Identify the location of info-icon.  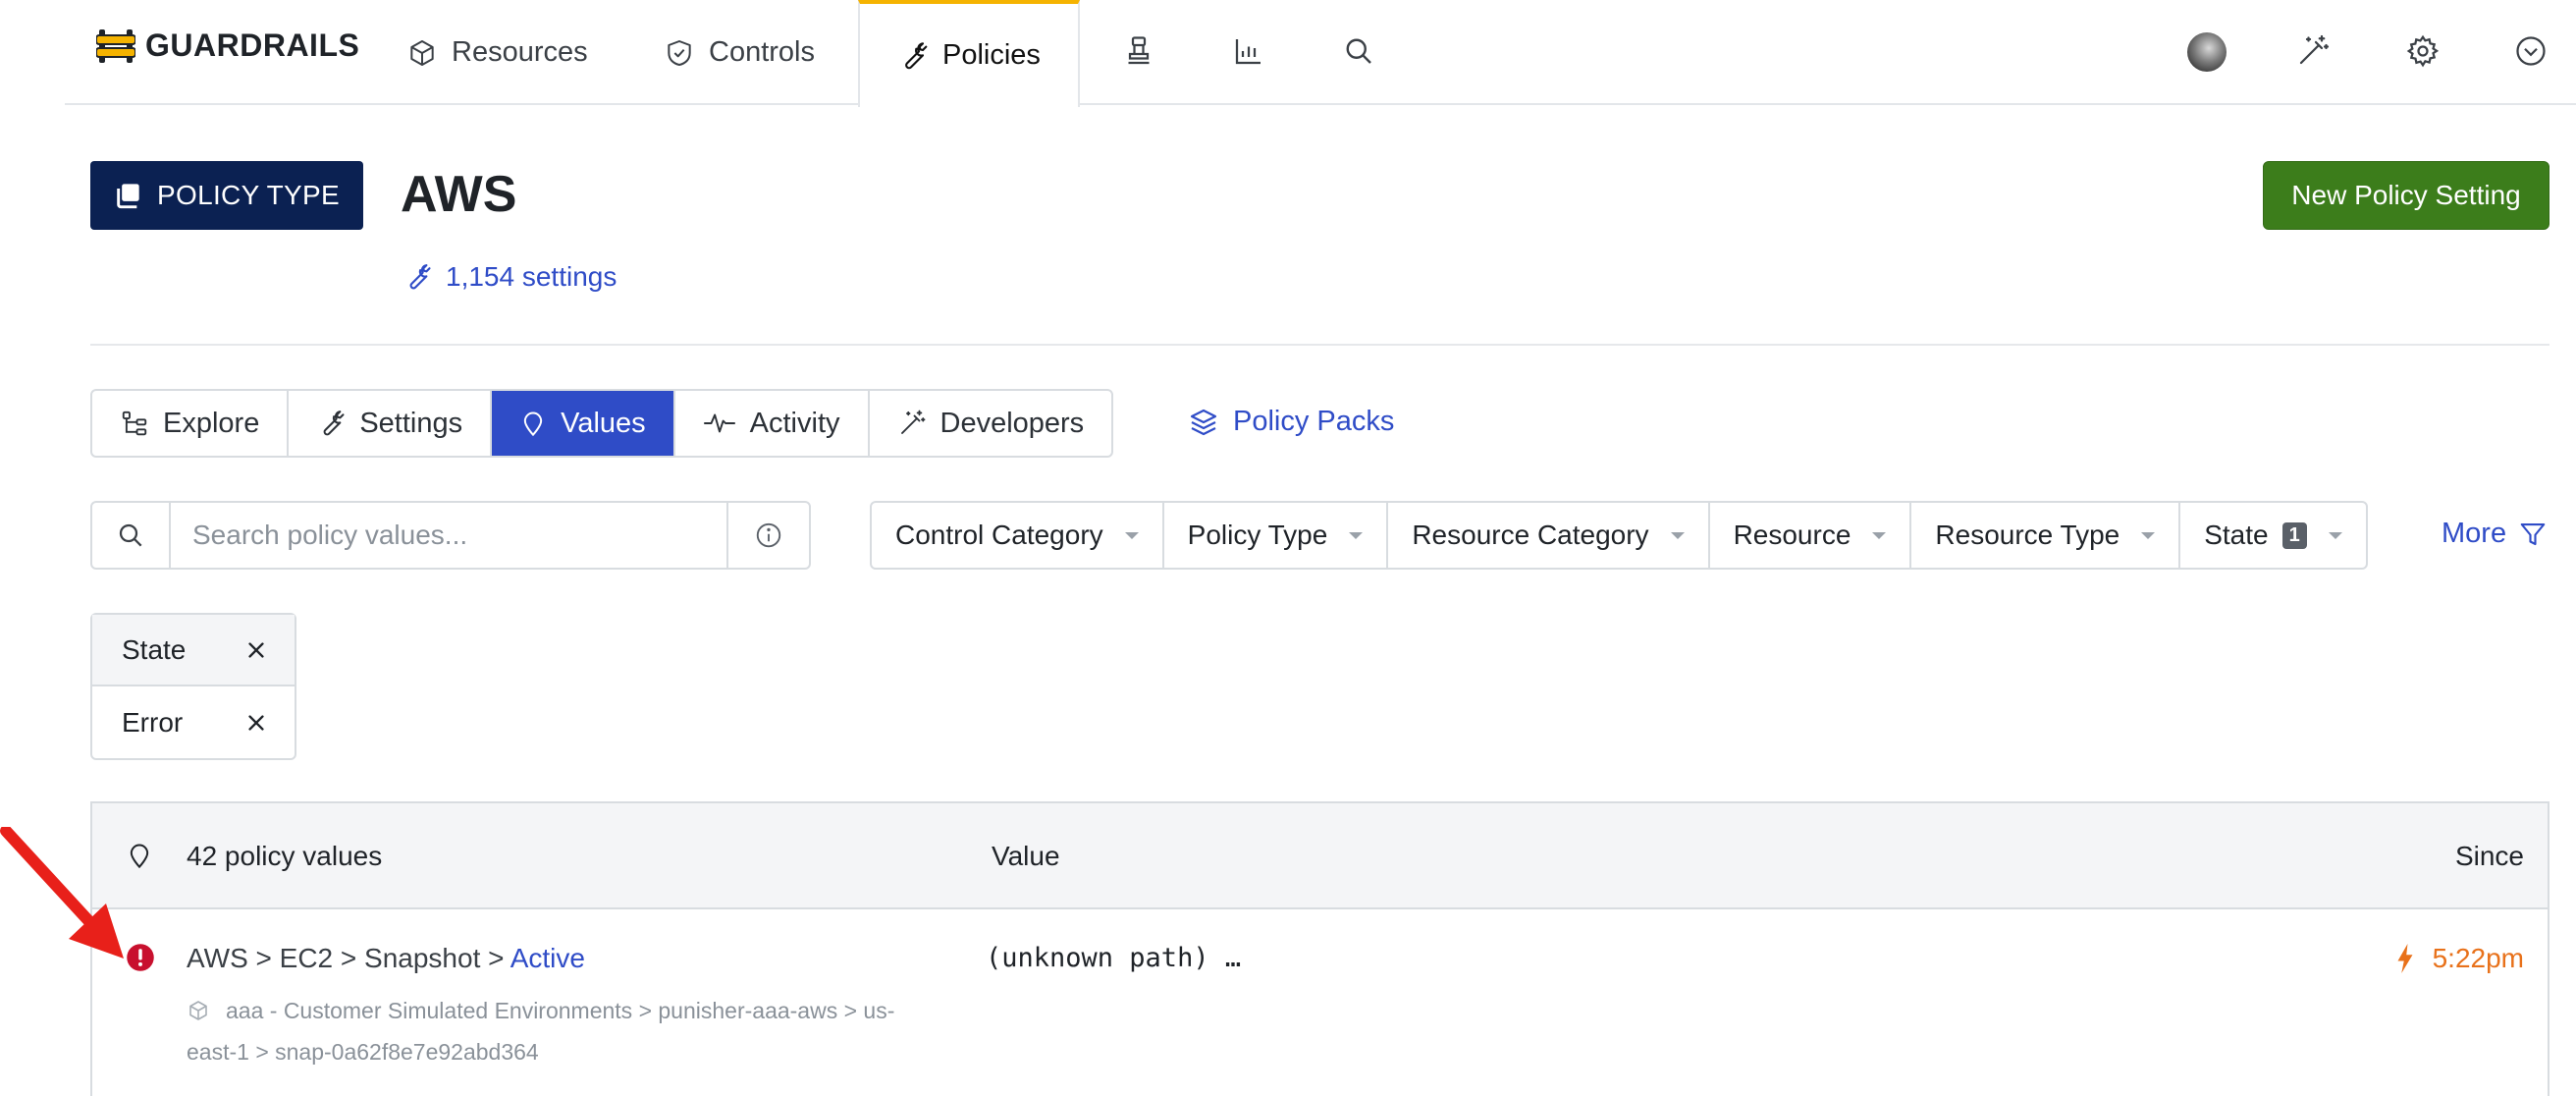
(768, 535).